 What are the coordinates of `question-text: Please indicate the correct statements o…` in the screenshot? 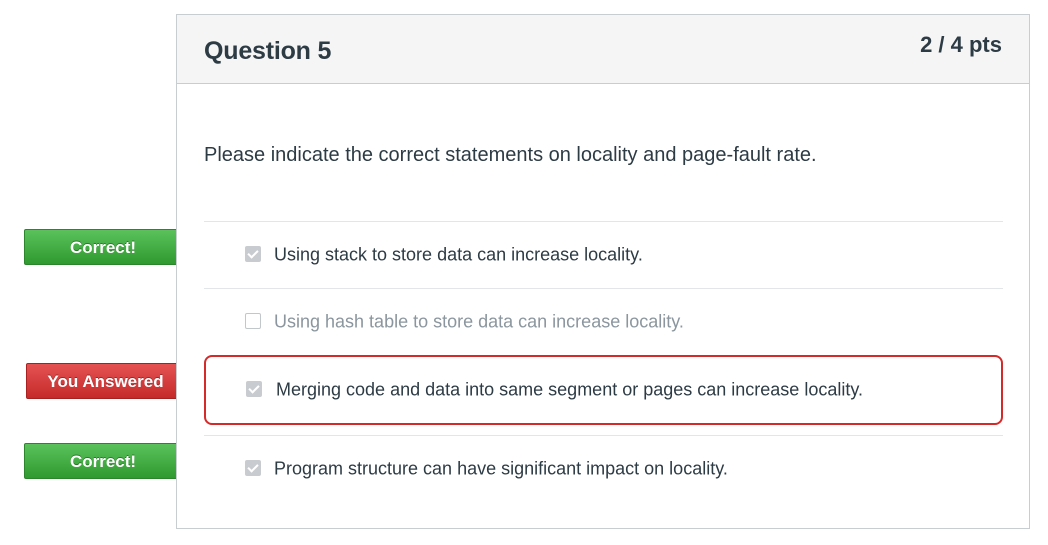 It's located at (510, 155).